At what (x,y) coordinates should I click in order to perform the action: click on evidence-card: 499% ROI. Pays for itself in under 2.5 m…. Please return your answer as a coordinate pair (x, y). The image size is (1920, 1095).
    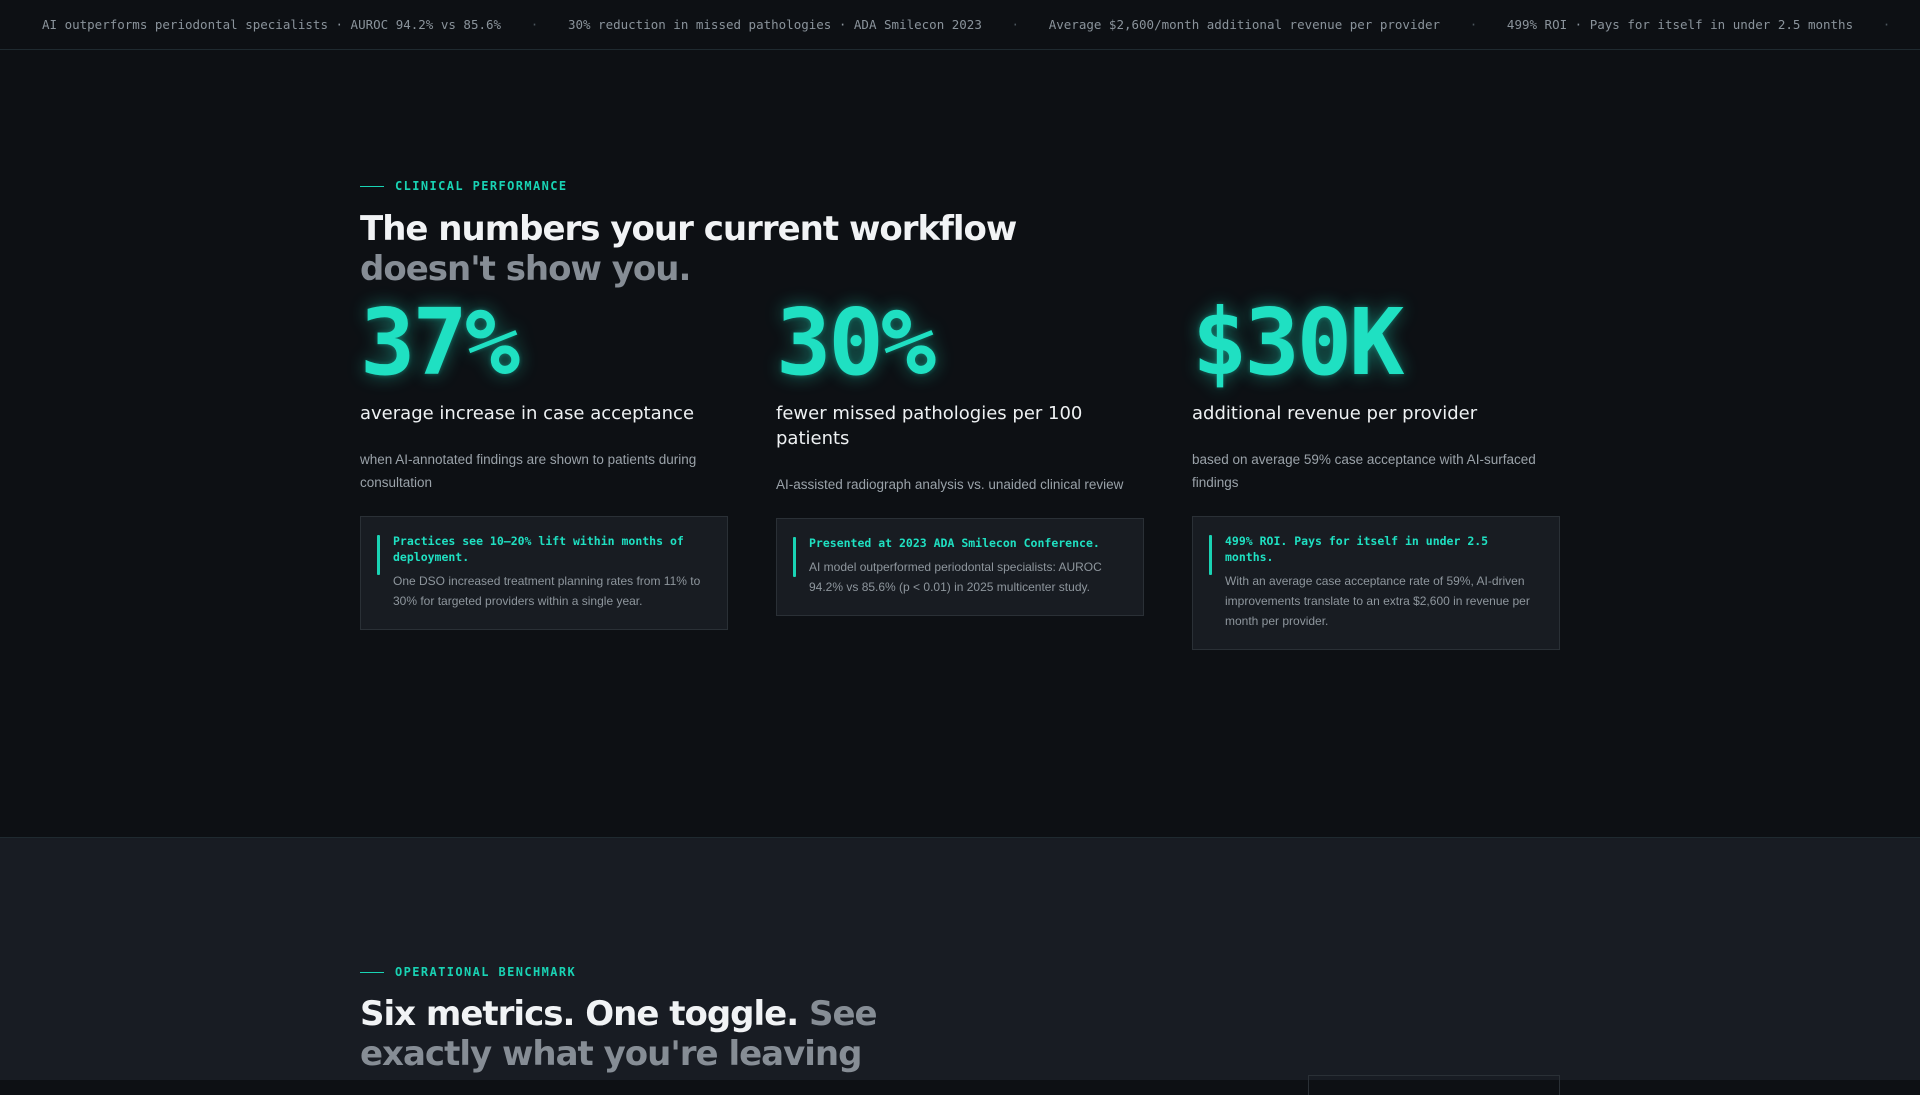
    Looking at the image, I should click on (1376, 583).